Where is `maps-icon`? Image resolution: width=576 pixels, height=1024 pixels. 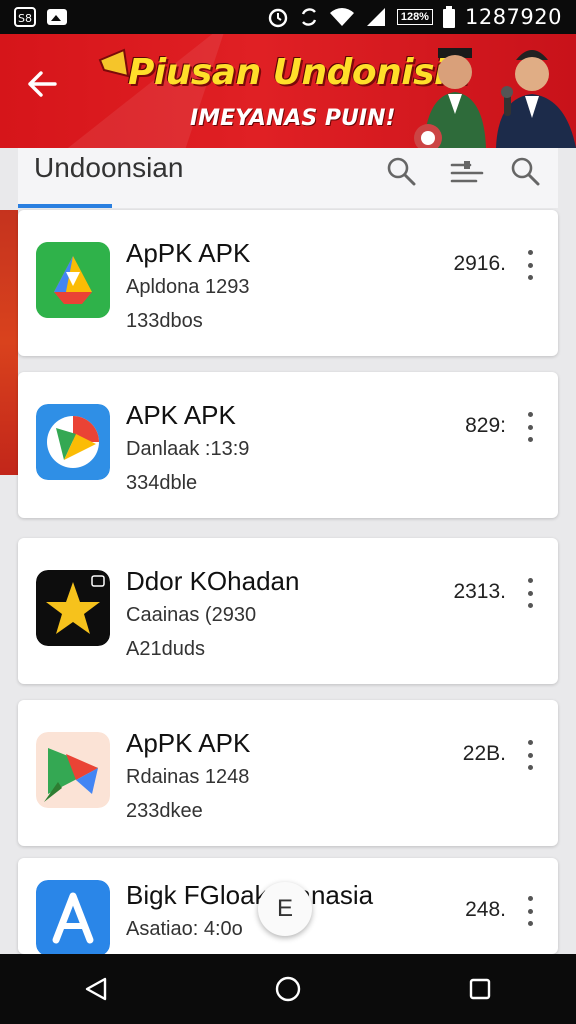
maps-icon is located at coordinates (73, 442).